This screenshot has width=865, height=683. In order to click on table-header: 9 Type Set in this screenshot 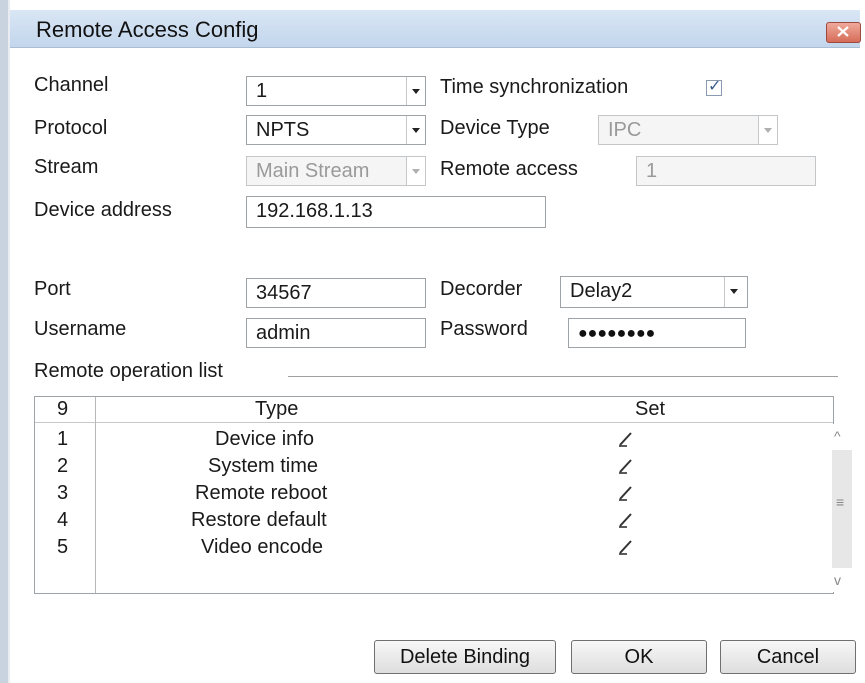, I will do `click(434, 410)`.